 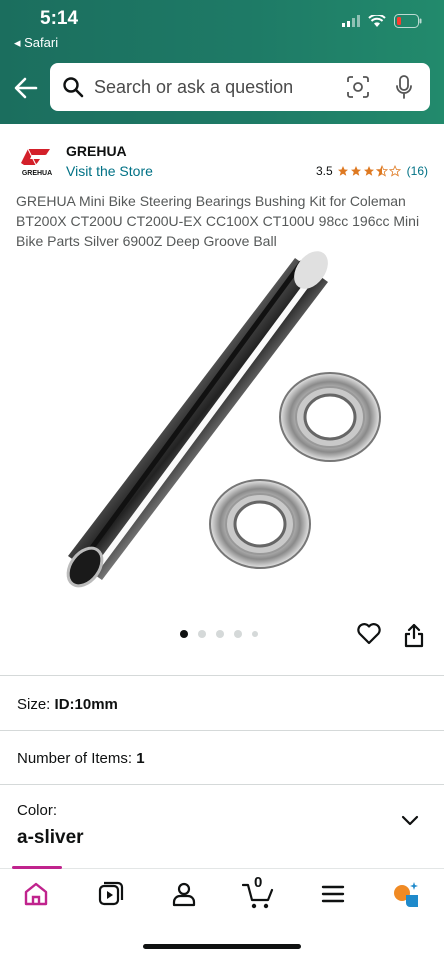 I want to click on visit-store-link: Visit the Store, so click(x=109, y=171).